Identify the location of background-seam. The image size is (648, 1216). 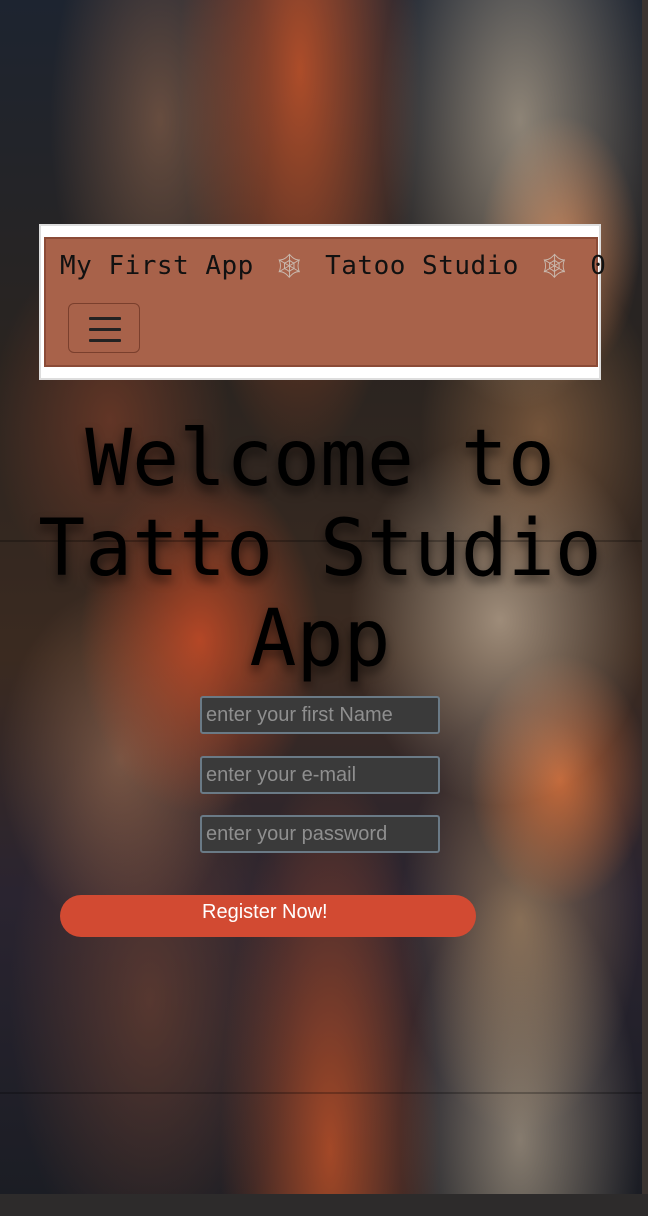
(321, 1093).